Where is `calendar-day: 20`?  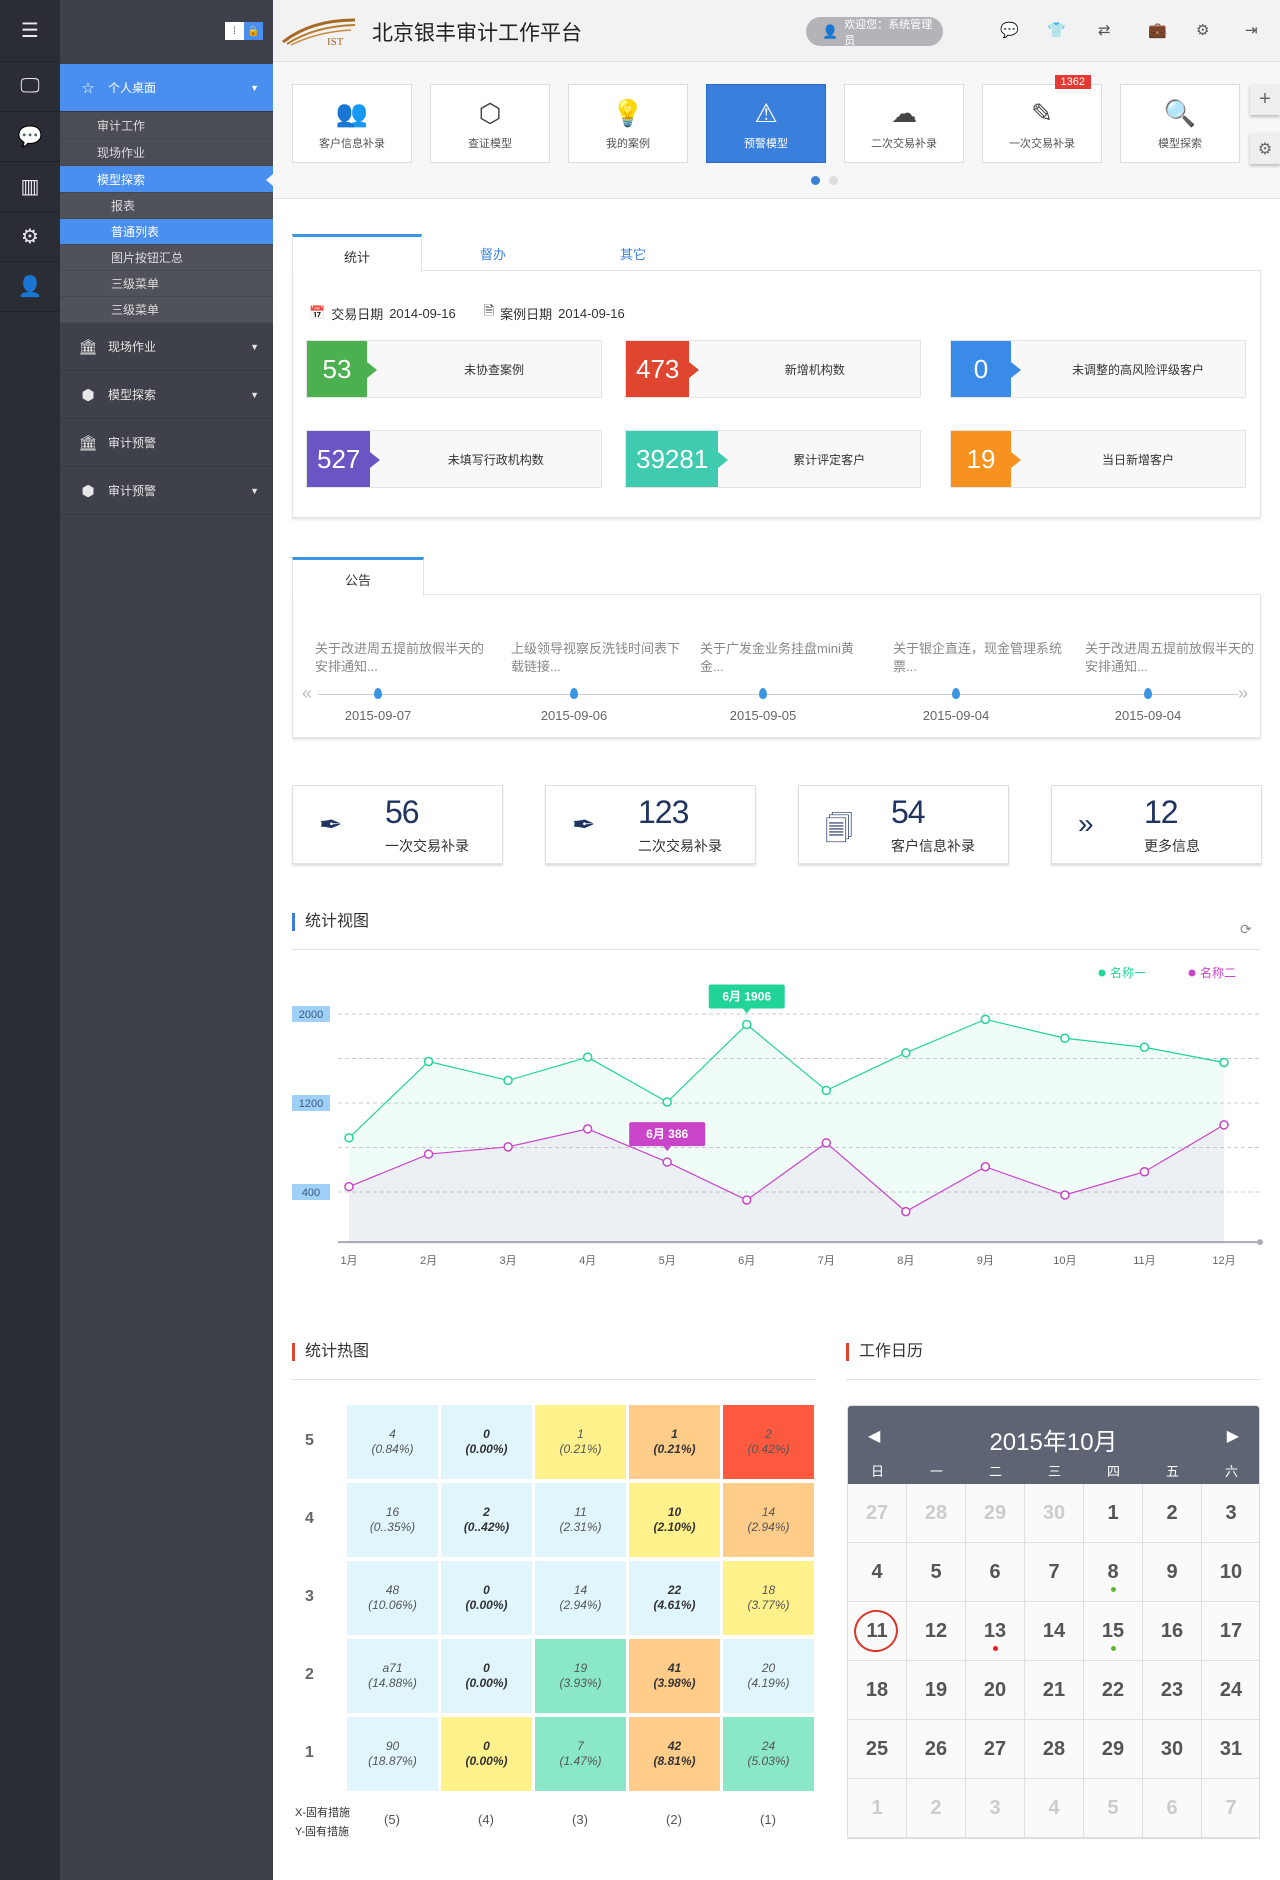
calendar-day: 20 is located at coordinates (995, 1690).